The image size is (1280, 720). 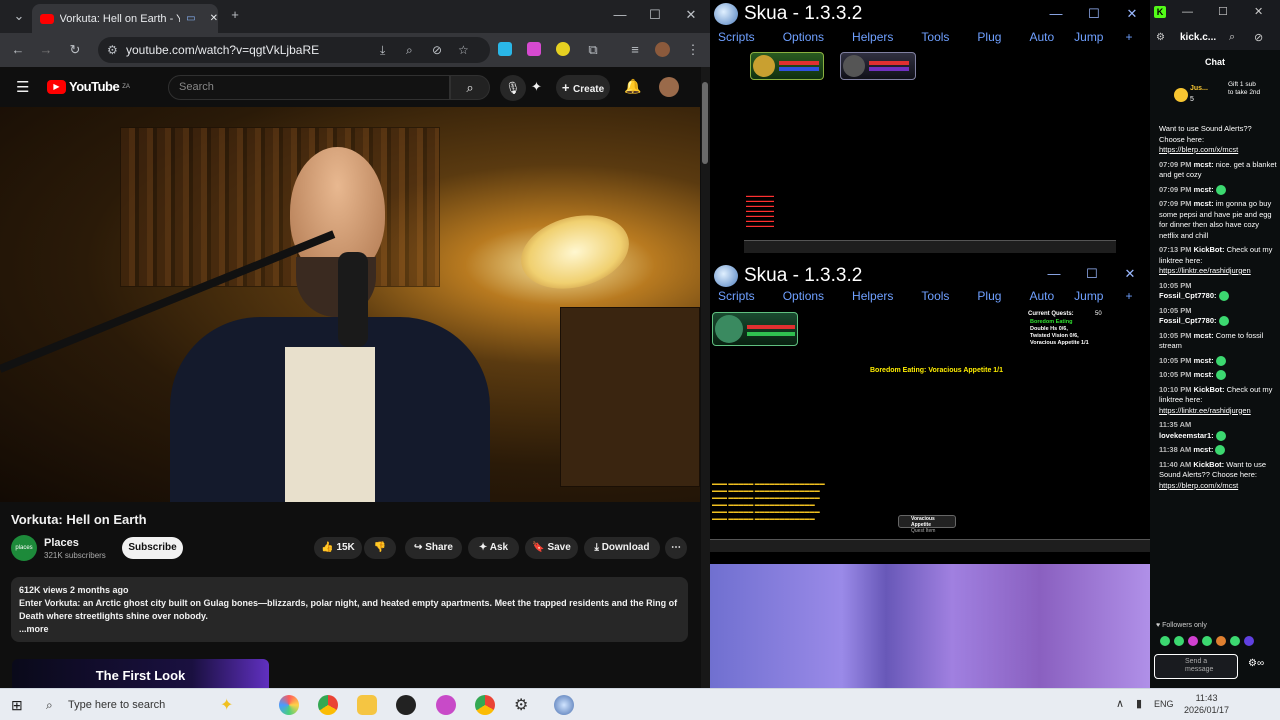 I want to click on media-controls-icon: ≡, so click(x=635, y=49).